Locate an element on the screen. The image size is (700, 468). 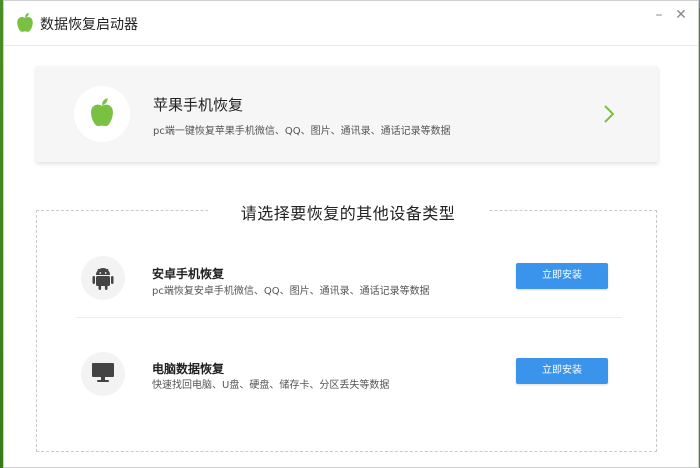
pc-recovery-row: 电脑数据恢复 快速找回电脑、U盘、硬盘、储存卡、分区丢失等数据 立即安装 is located at coordinates (346, 377).